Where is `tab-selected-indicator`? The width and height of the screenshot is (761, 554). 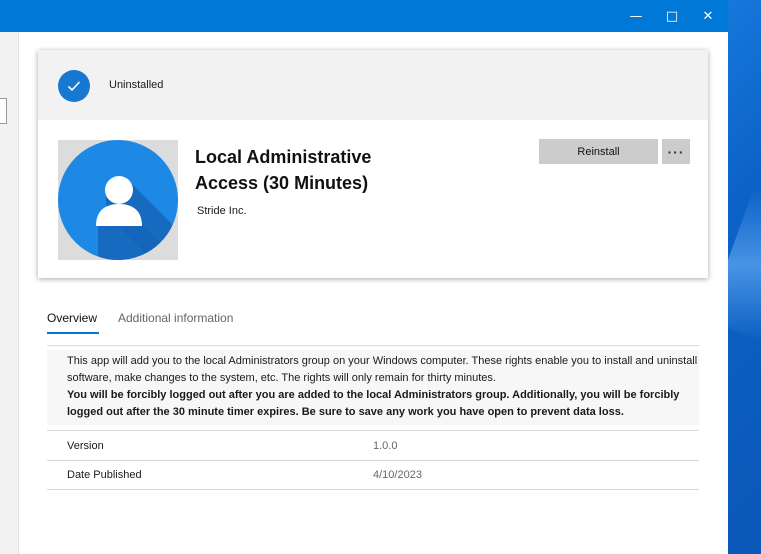 tab-selected-indicator is located at coordinates (73, 333).